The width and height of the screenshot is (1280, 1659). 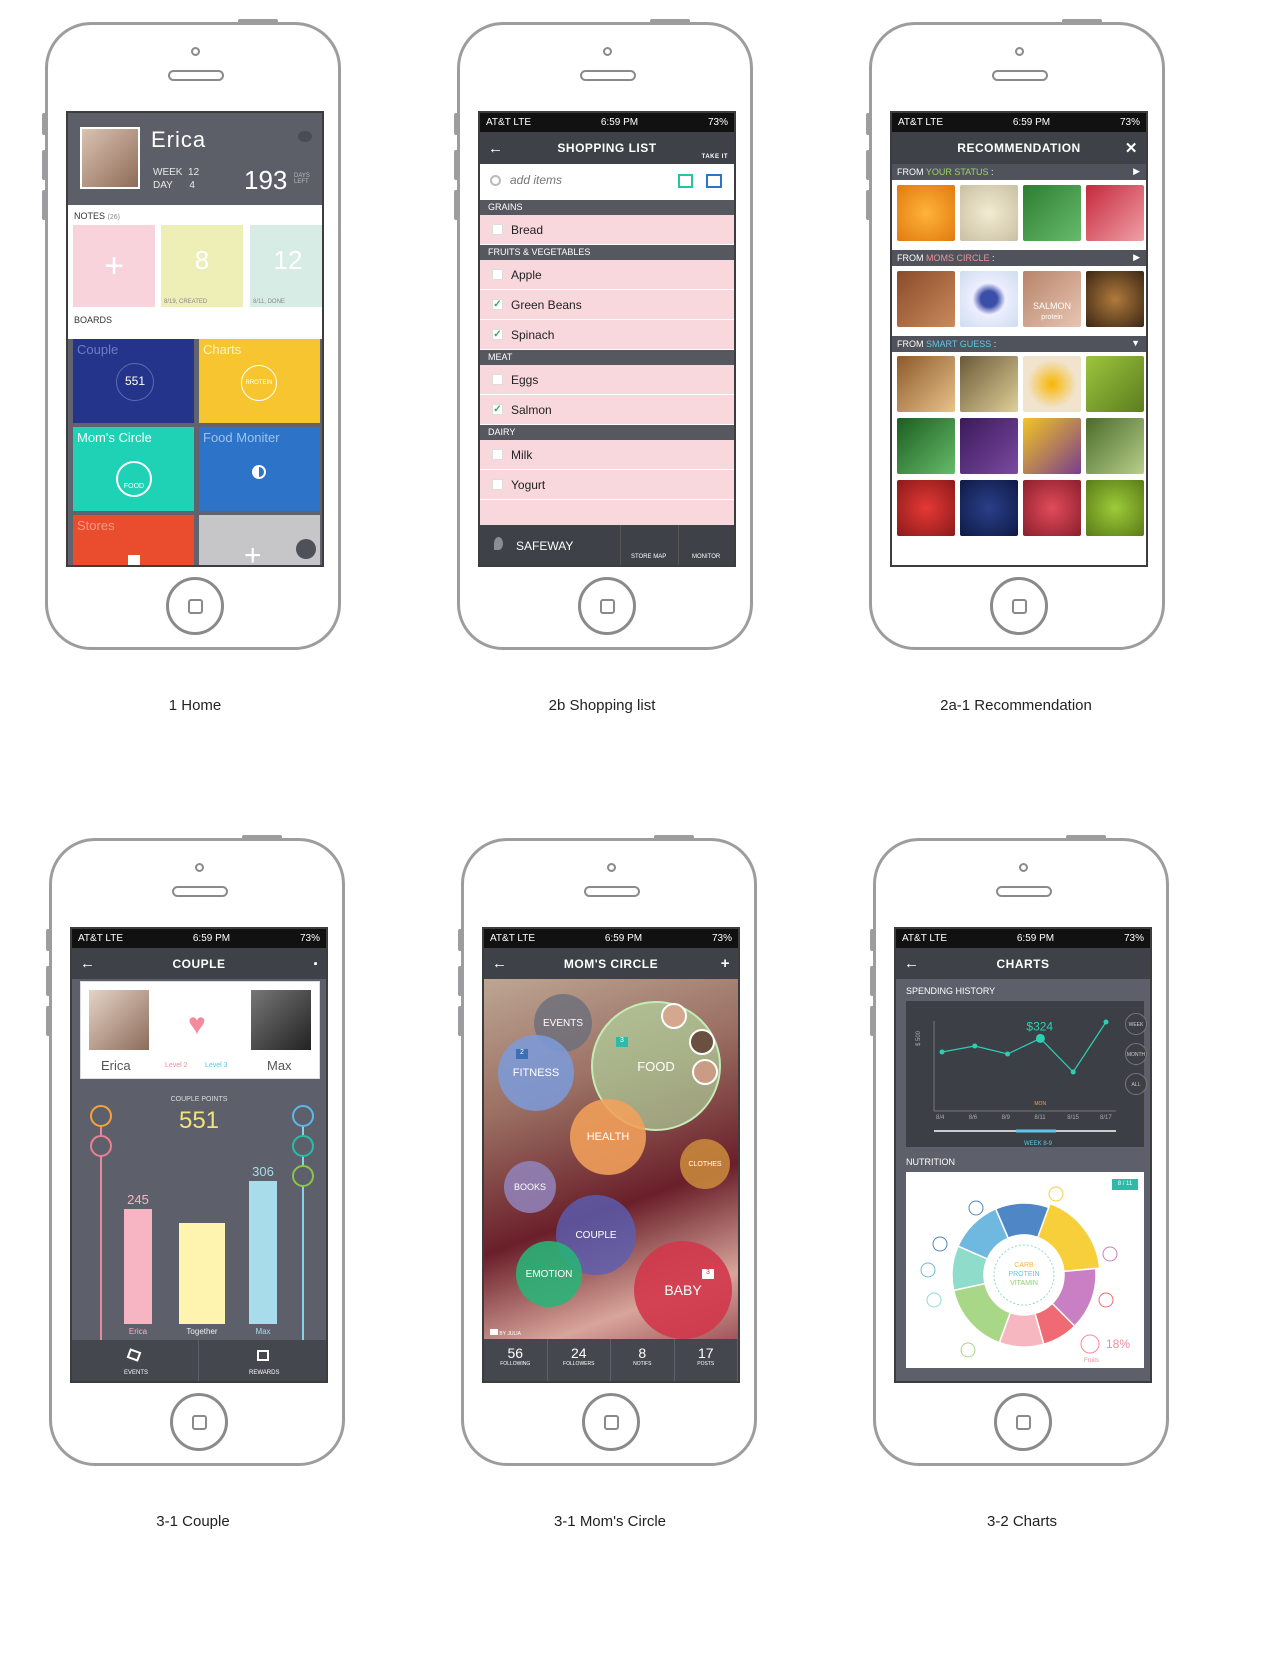 I want to click on cherry-icon, so click(x=1090, y=1344).